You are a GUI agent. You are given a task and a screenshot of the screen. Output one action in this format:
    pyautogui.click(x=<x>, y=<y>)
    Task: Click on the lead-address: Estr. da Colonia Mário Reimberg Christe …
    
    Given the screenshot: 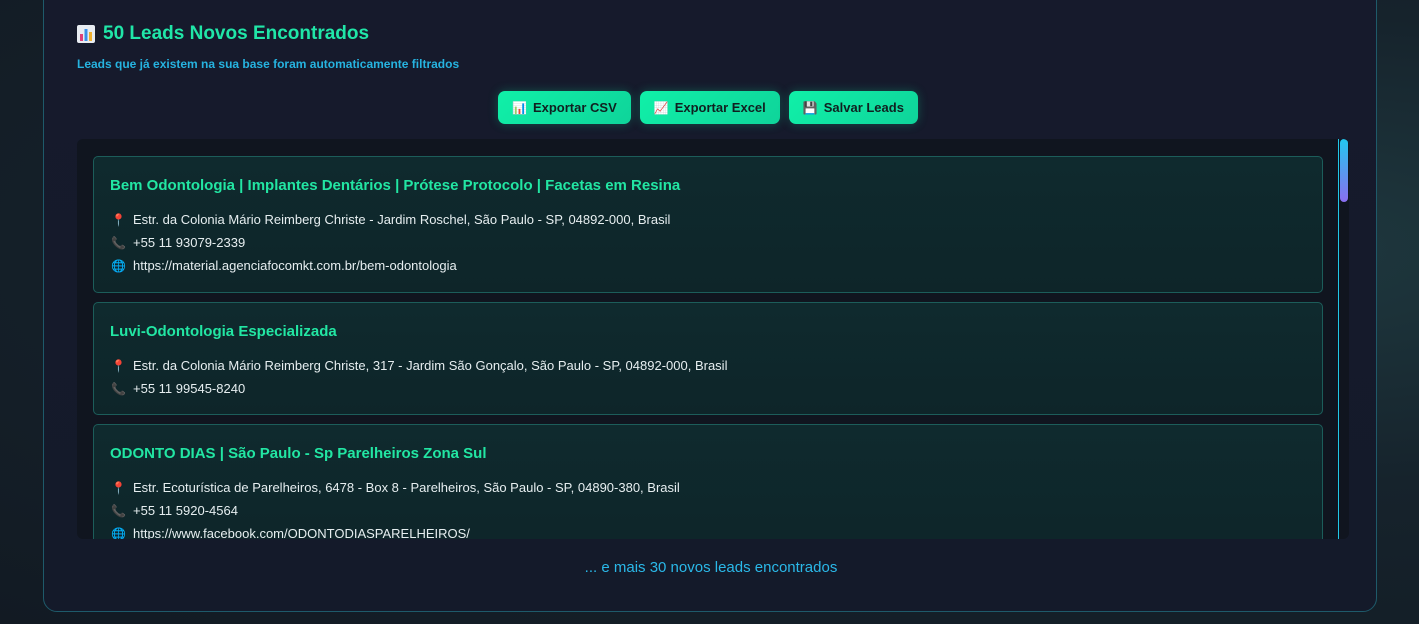 What is the action you would take?
    pyautogui.click(x=402, y=219)
    